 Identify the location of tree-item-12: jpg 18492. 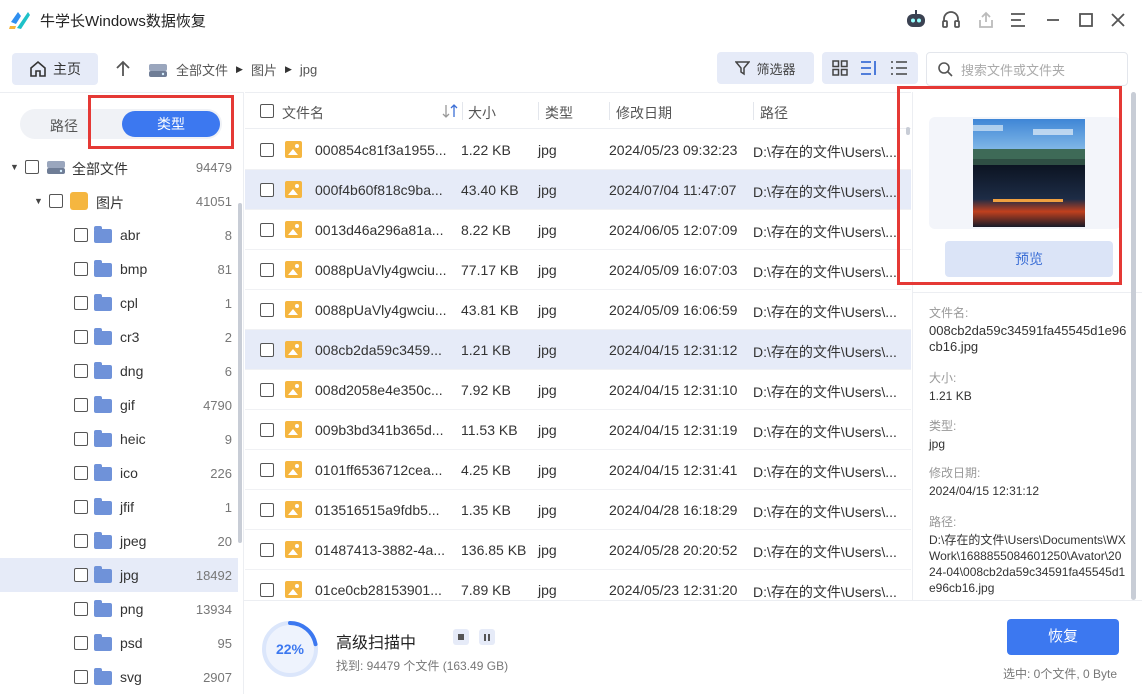
(119, 575).